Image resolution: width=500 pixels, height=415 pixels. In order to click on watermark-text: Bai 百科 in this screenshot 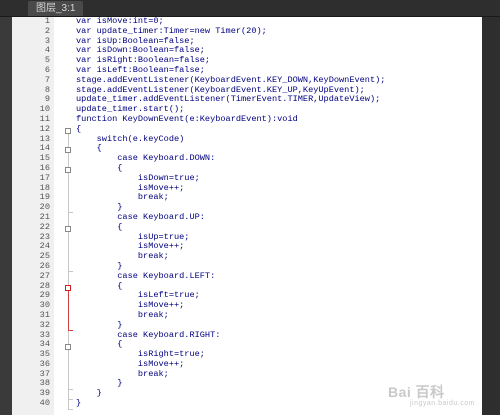, I will do `click(416, 392)`.